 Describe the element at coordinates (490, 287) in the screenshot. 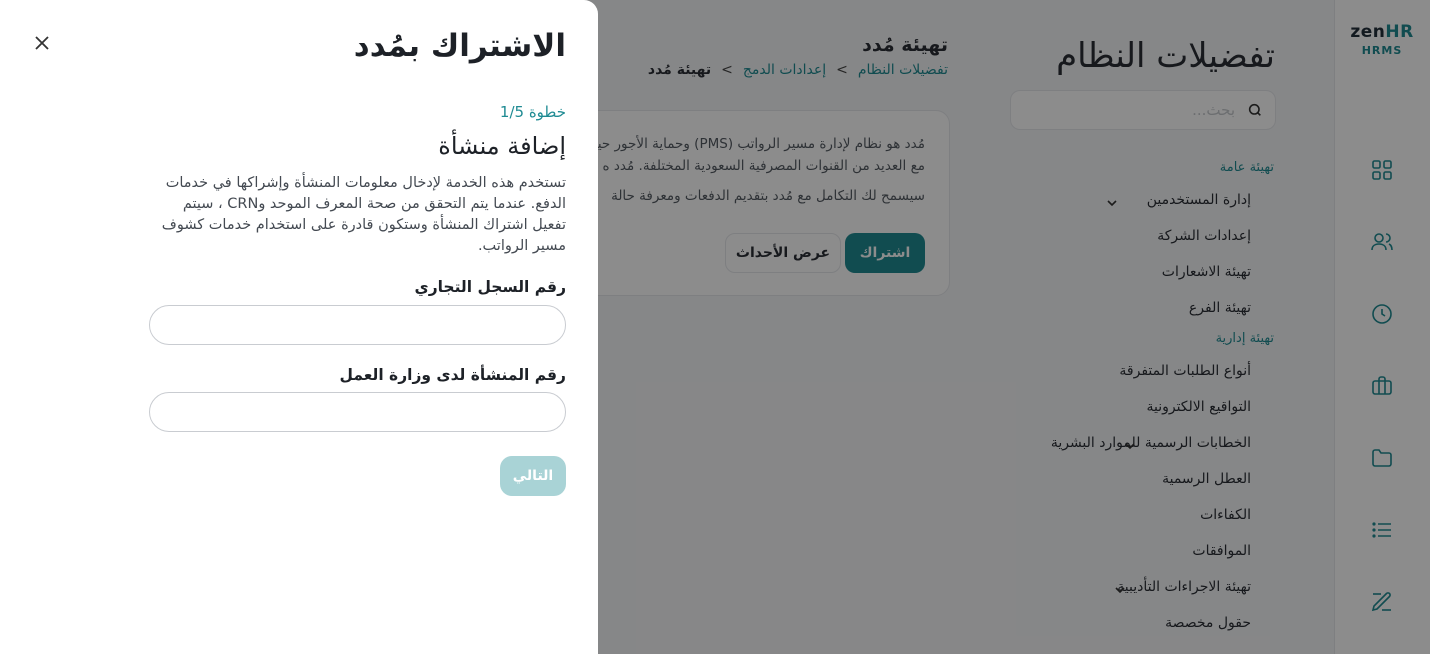

I see `cr-number-label: رقم السجل التجاري` at that location.